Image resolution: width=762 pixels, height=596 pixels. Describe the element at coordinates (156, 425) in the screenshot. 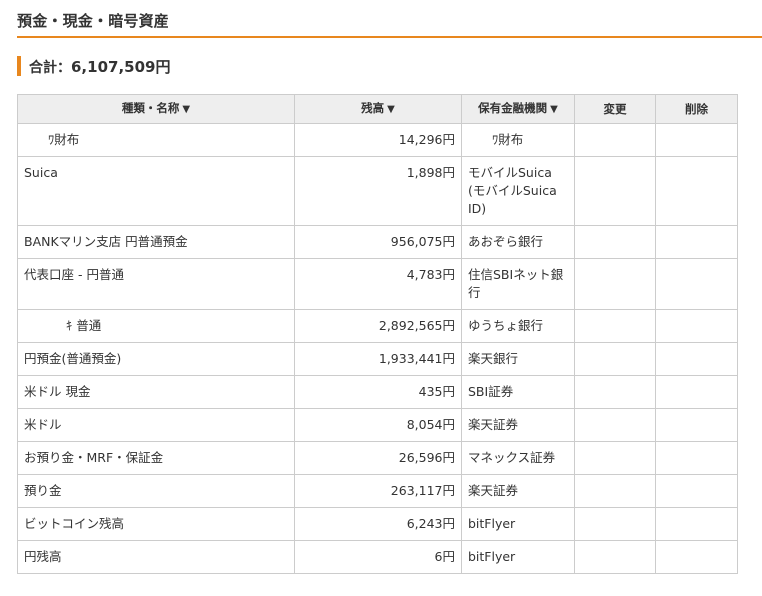

I see `cell-name: 米ドル` at that location.